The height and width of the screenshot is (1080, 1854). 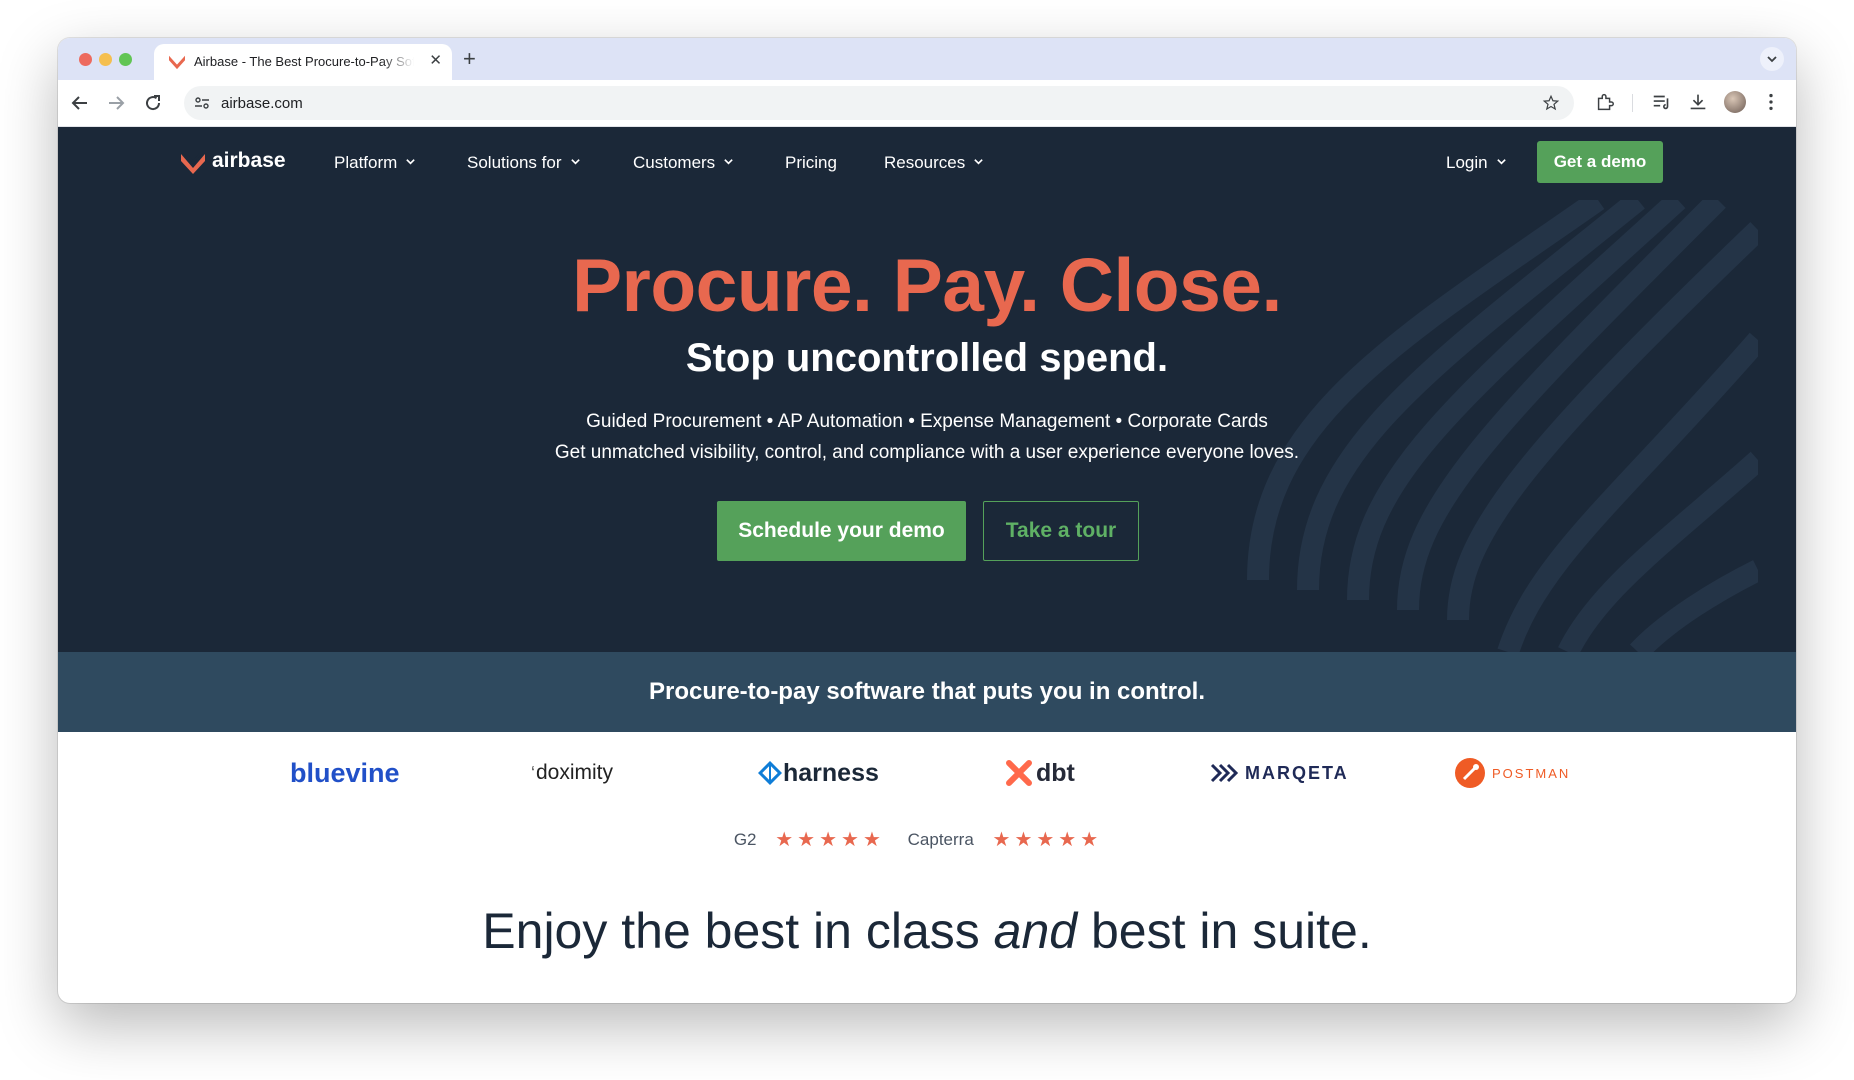 What do you see at coordinates (249, 160) in the screenshot?
I see `brand-wordmark: airbase` at bounding box center [249, 160].